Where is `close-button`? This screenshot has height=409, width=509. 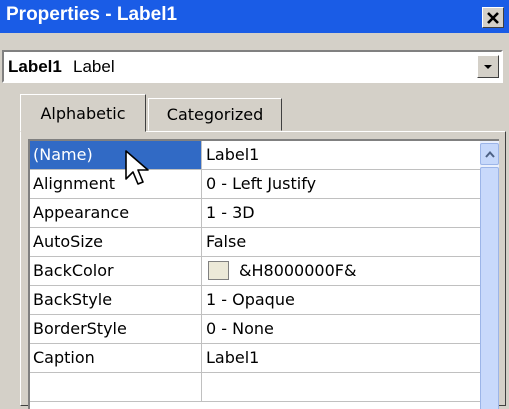 close-button is located at coordinates (493, 17).